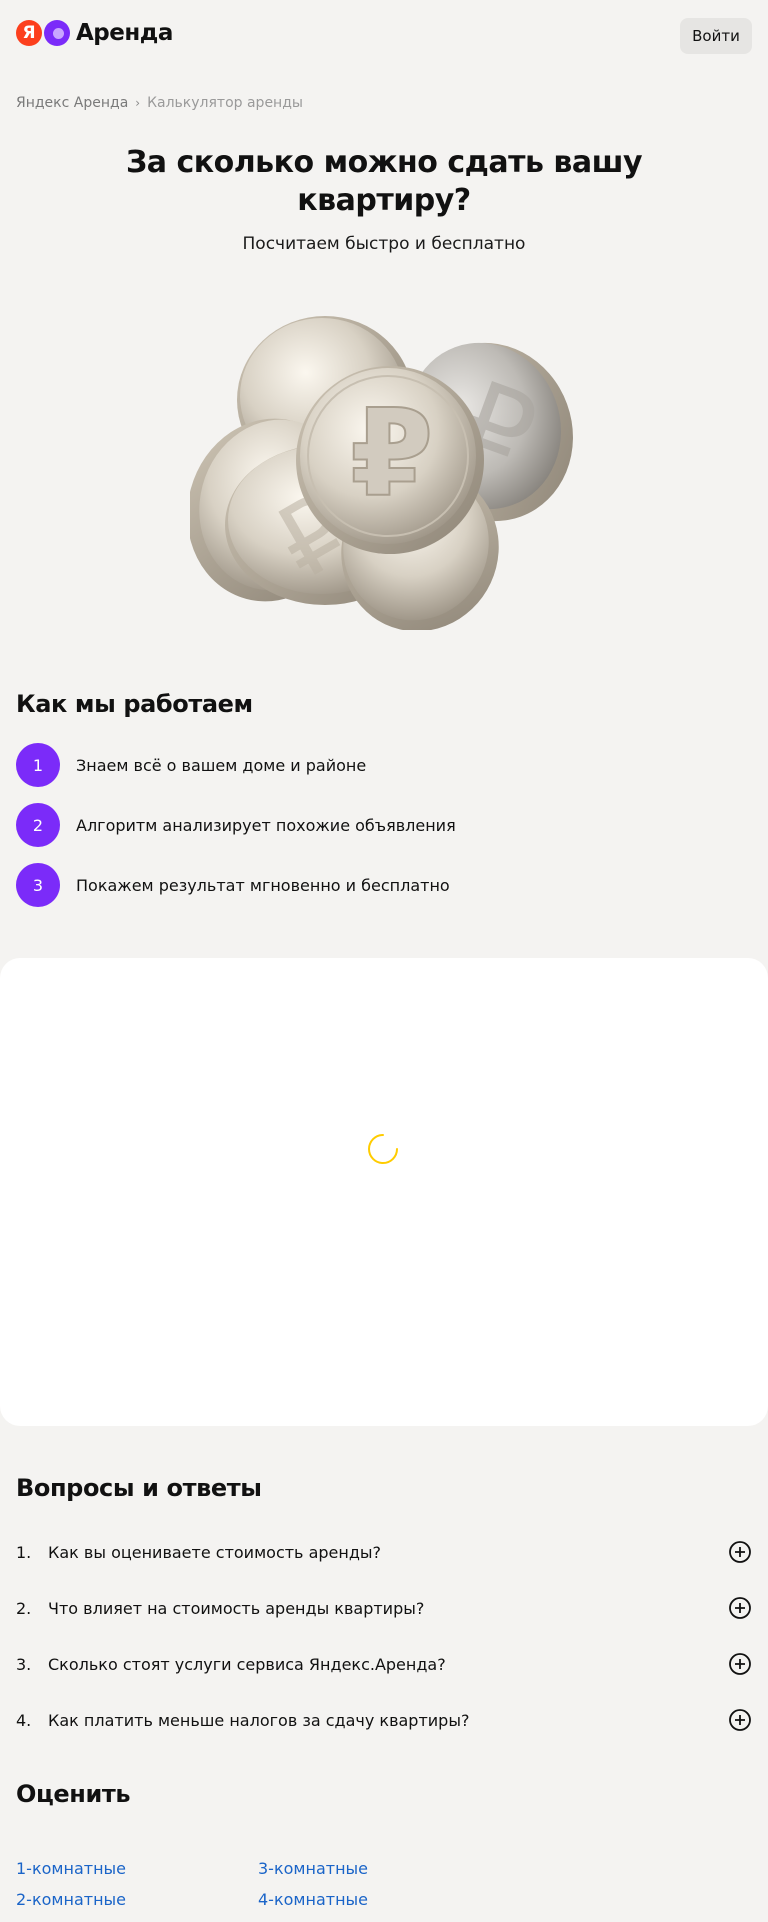 The width and height of the screenshot is (768, 1922). I want to click on step-number-badge: 3, so click(38, 885).